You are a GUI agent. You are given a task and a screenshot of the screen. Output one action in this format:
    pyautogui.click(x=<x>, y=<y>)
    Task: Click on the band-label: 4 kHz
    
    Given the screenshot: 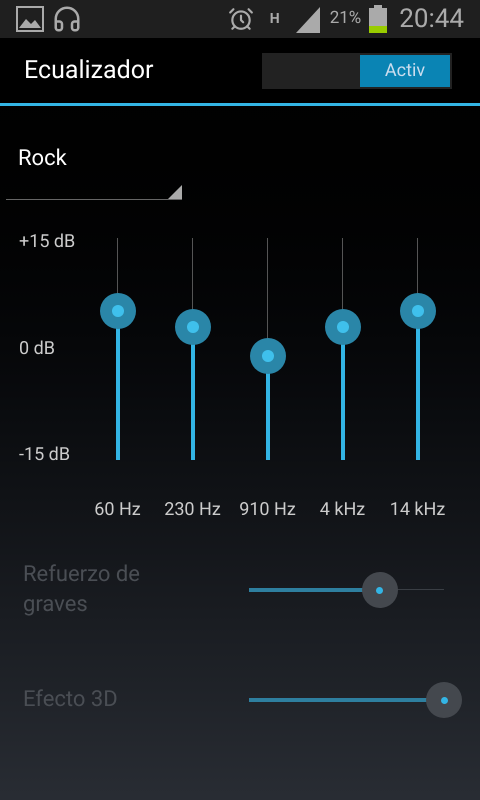 What is the action you would take?
    pyautogui.click(x=343, y=510)
    